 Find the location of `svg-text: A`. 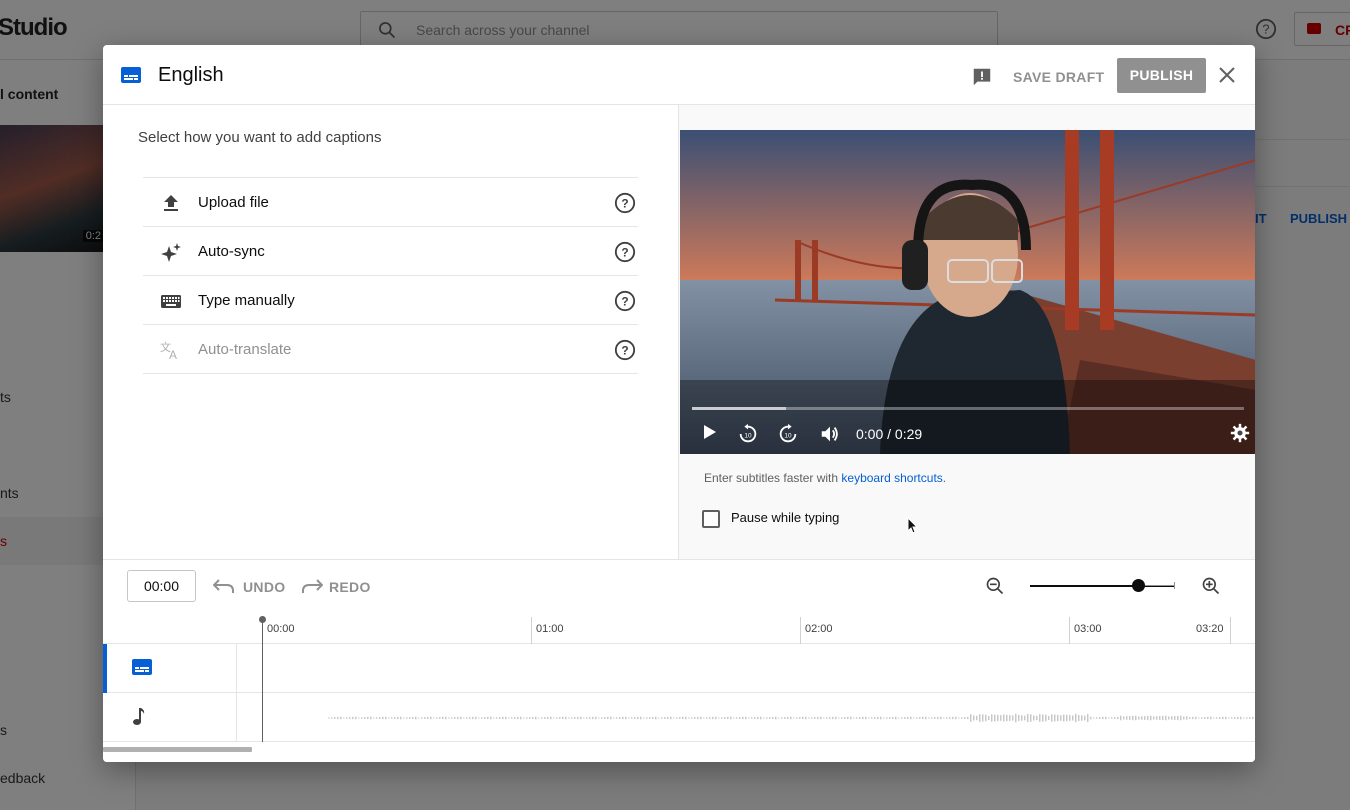

svg-text: A is located at coordinates (173, 354).